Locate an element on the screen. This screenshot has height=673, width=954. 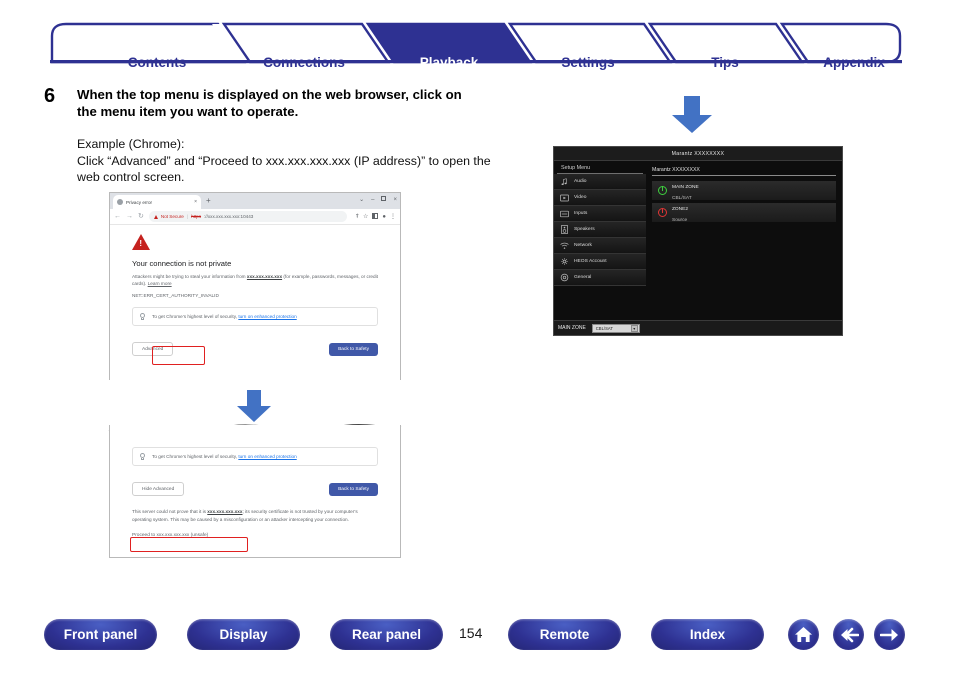
footer-front-panel-button: Front panel is located at coordinates (100, 634).